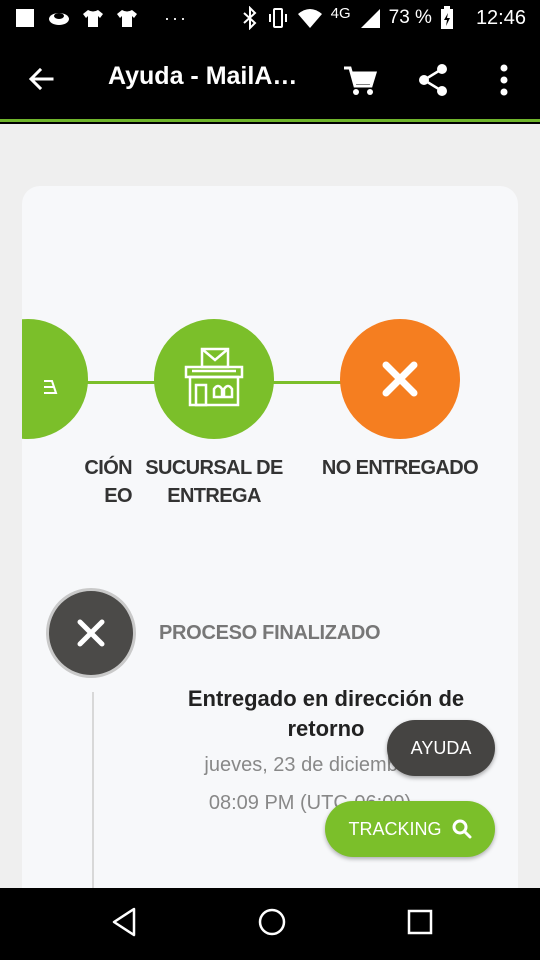 This screenshot has height=960, width=540. What do you see at coordinates (446, 17) in the screenshot?
I see `battery-icon` at bounding box center [446, 17].